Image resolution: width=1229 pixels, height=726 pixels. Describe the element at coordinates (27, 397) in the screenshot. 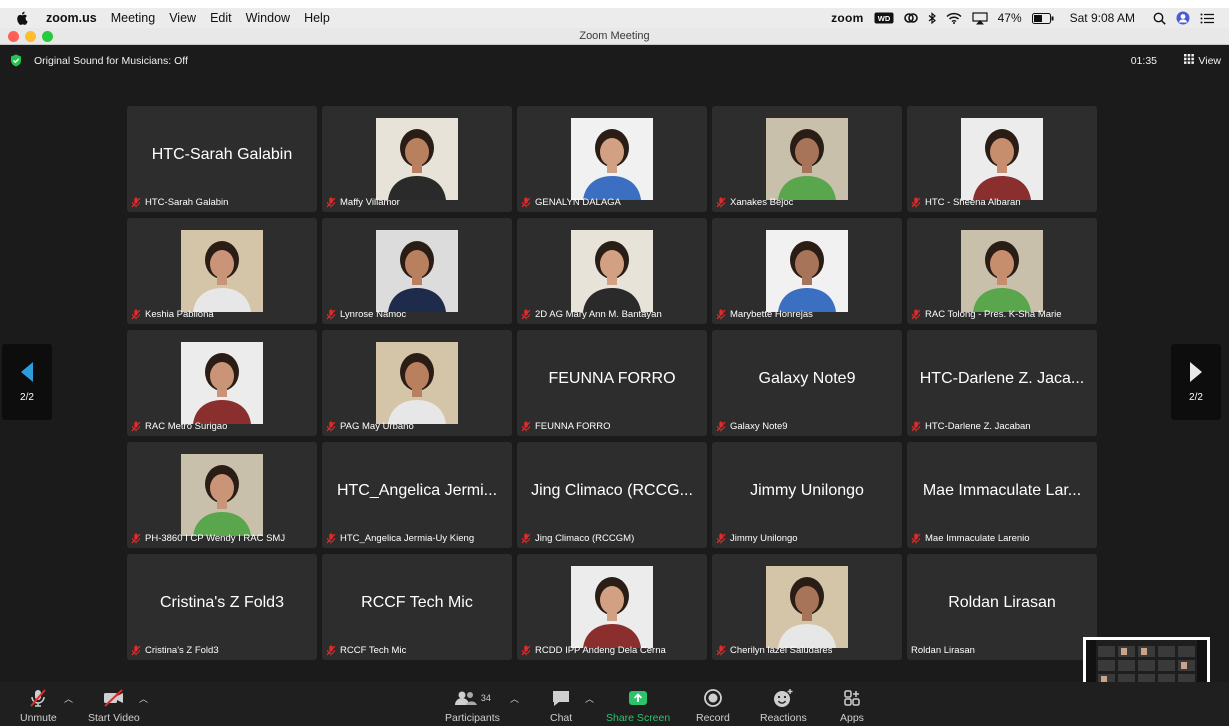

I see `page-indicator-left: 2/2` at that location.